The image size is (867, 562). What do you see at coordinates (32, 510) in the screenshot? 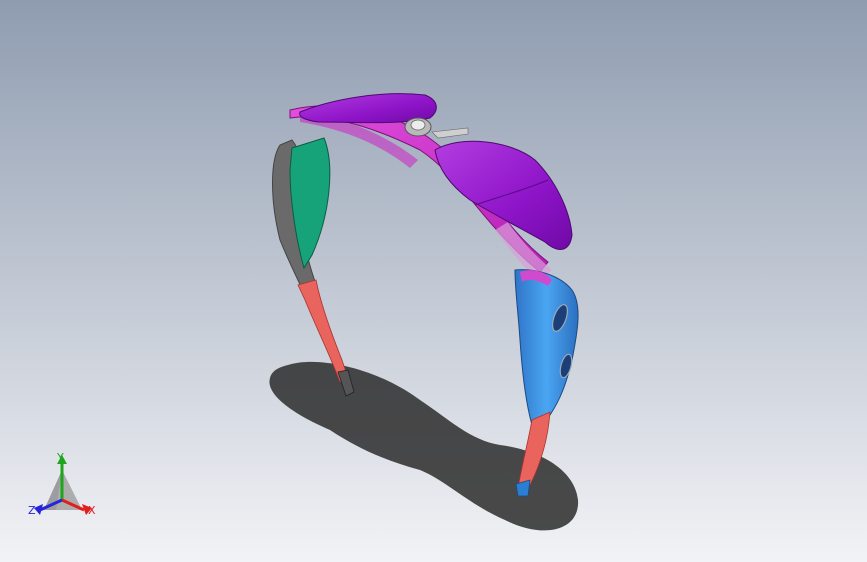
I see `z-axis-label: Z` at bounding box center [32, 510].